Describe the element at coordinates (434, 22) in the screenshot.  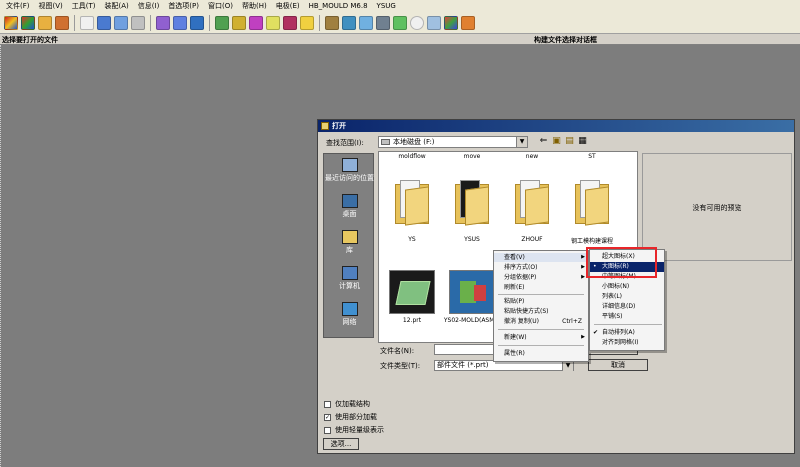
I see `cylinder-icon` at that location.